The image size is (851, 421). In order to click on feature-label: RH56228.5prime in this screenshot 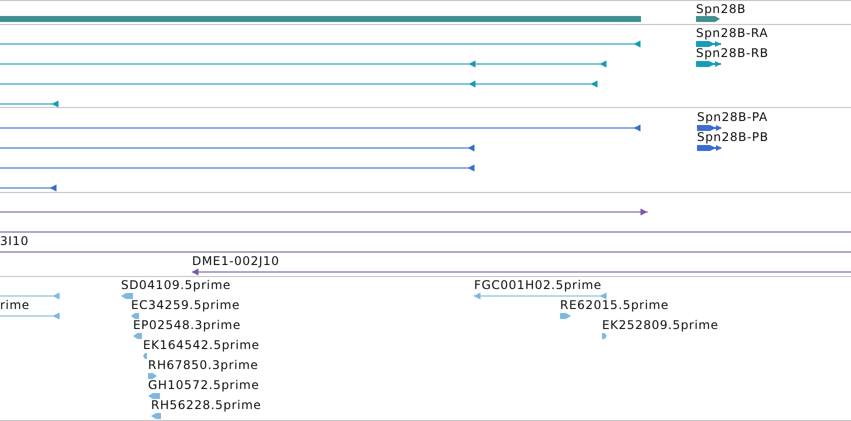, I will do `click(206, 405)`.